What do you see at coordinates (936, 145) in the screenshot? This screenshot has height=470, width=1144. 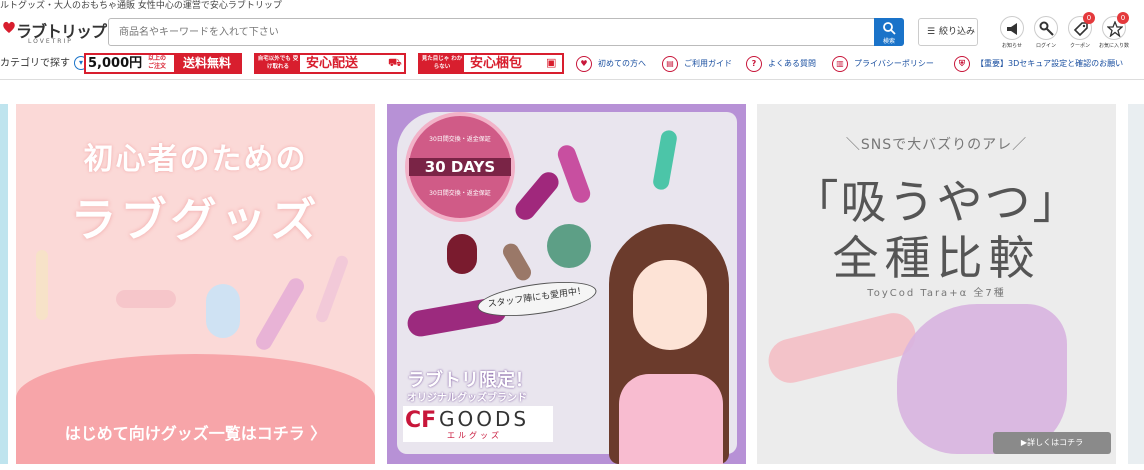 I see `slide-compare-kicker: ＼SNSで大バズりのアレ／` at bounding box center [936, 145].